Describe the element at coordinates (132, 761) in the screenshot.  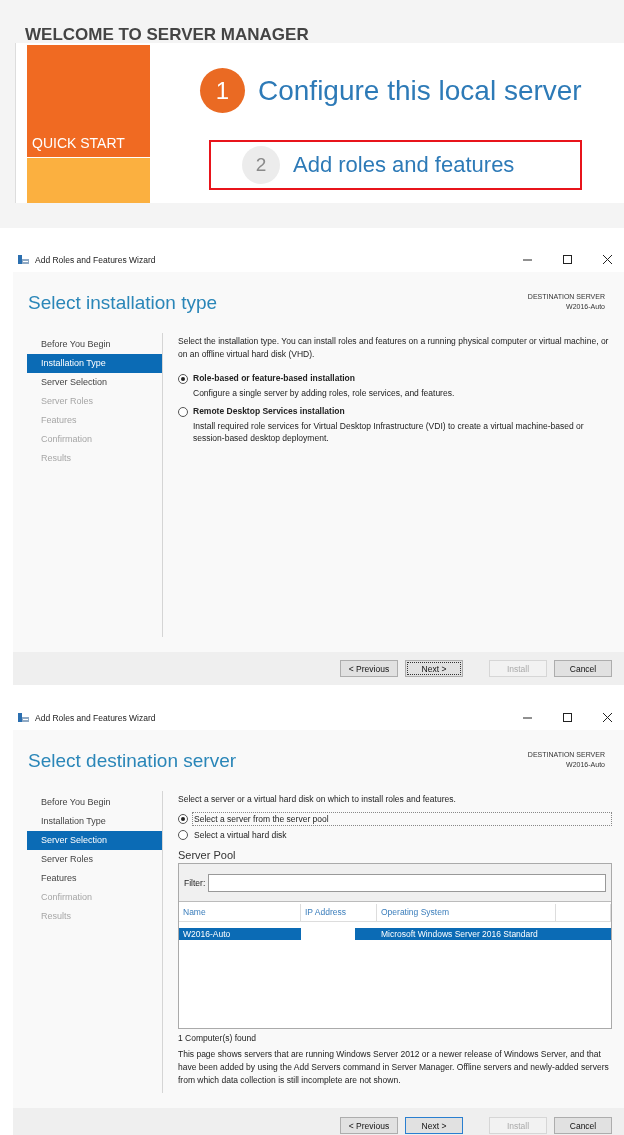
I see `page-heading: Select destination server` at that location.